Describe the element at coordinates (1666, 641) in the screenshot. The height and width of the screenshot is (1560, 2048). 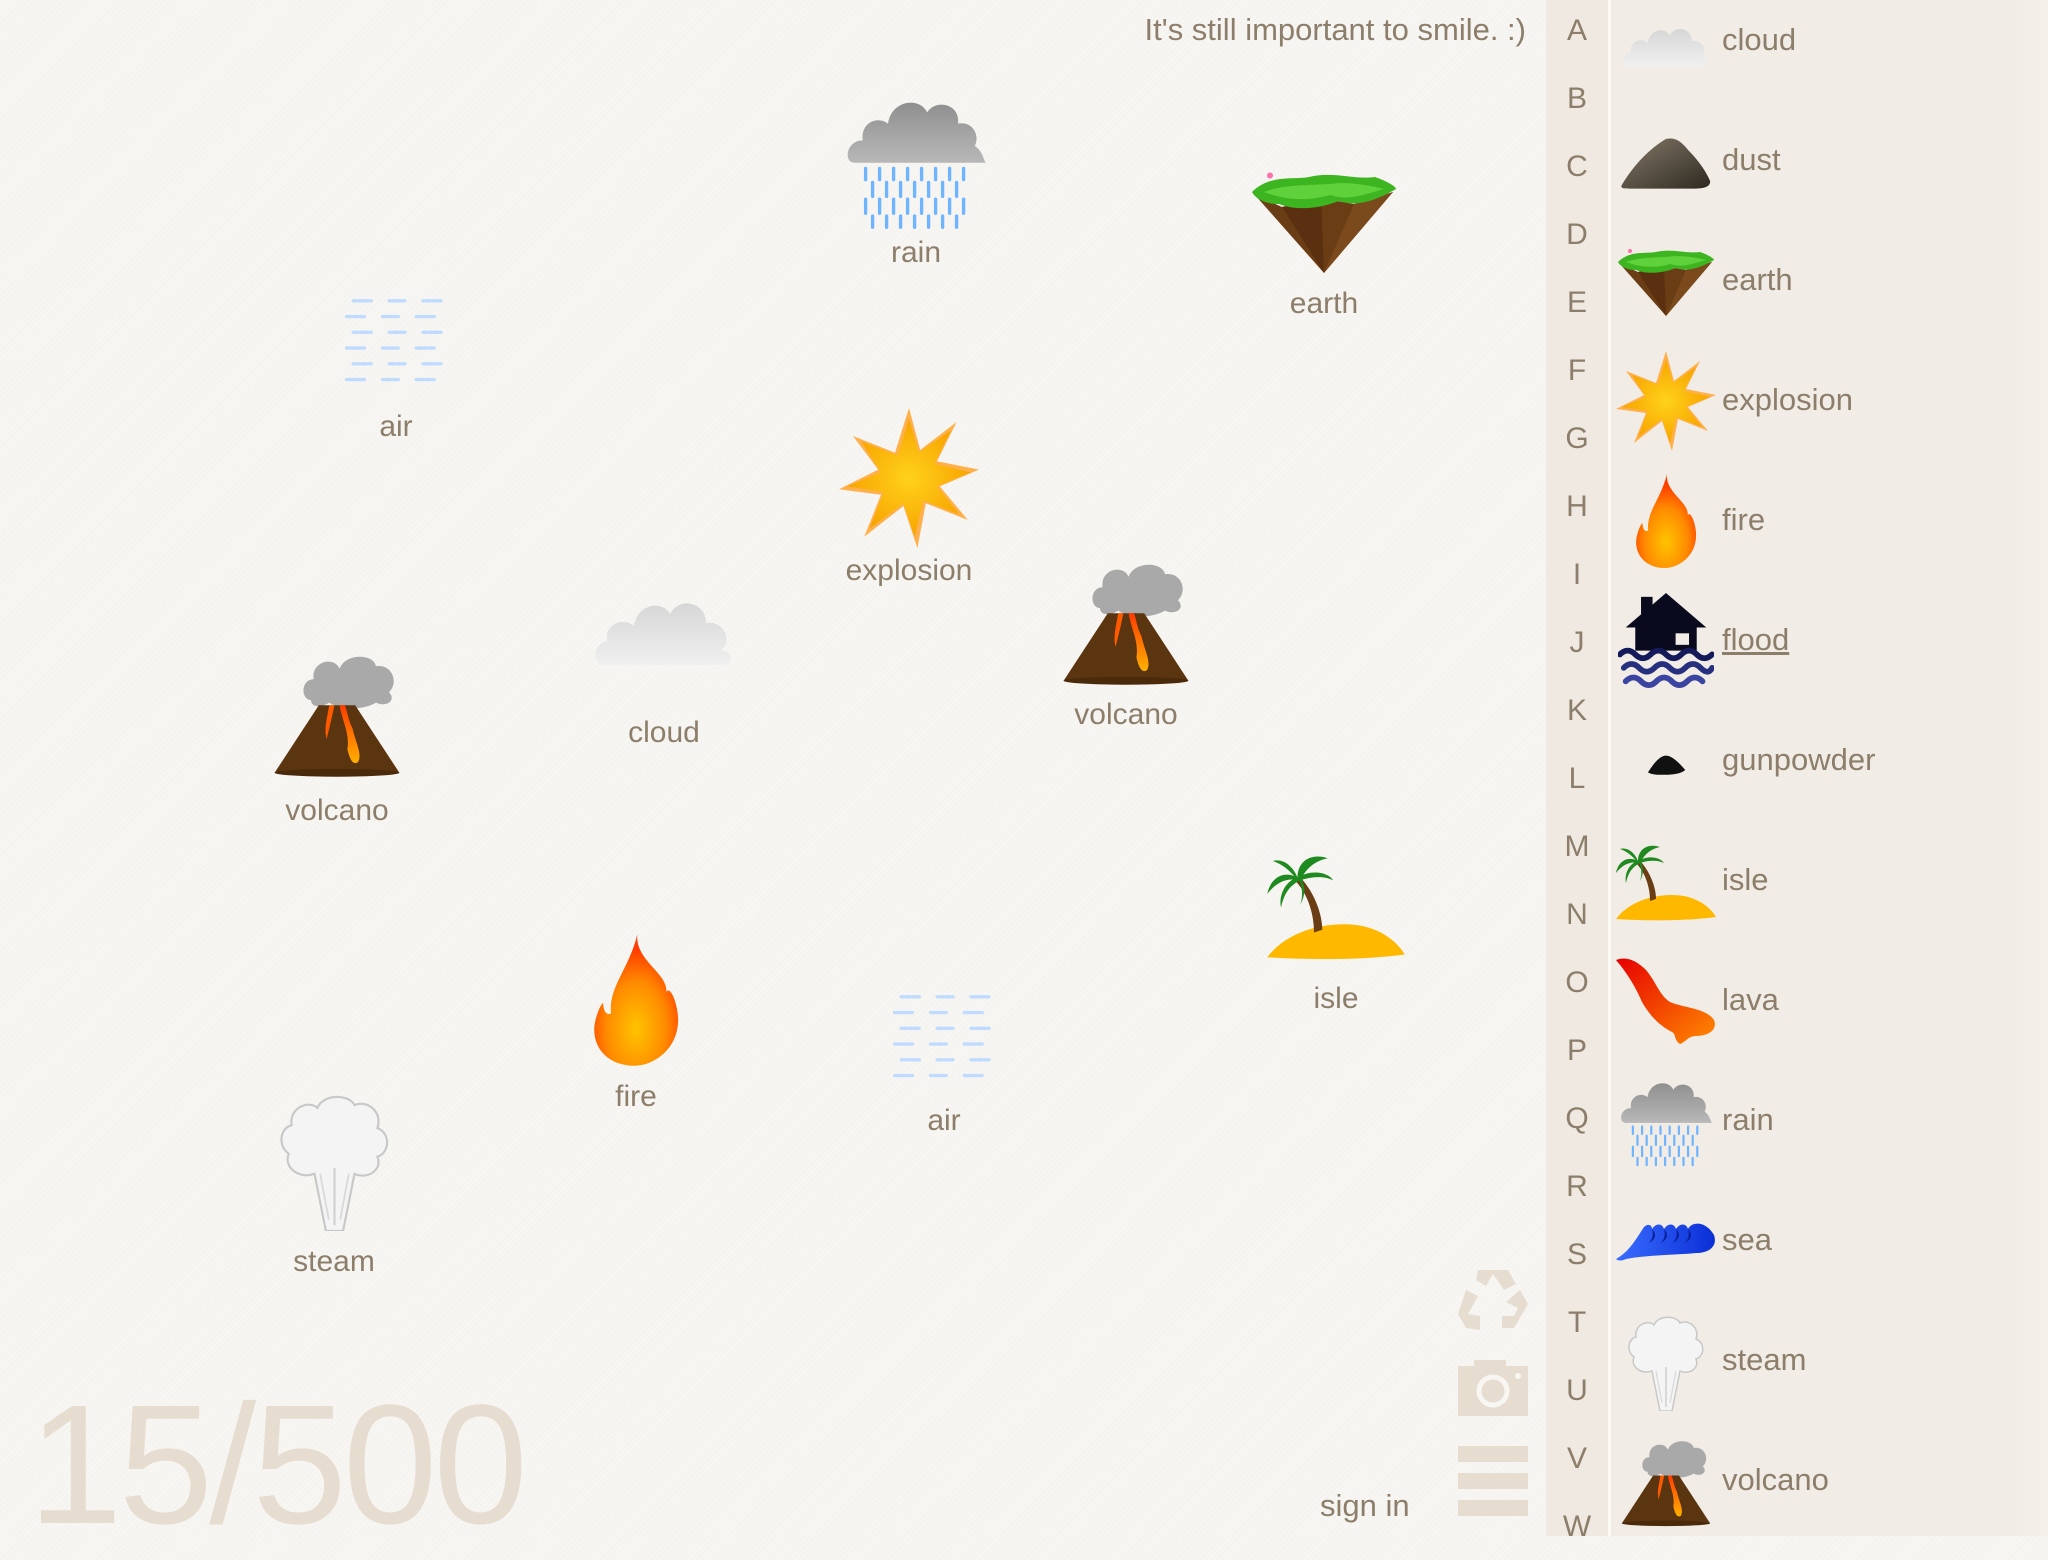
I see `flood-icon` at that location.